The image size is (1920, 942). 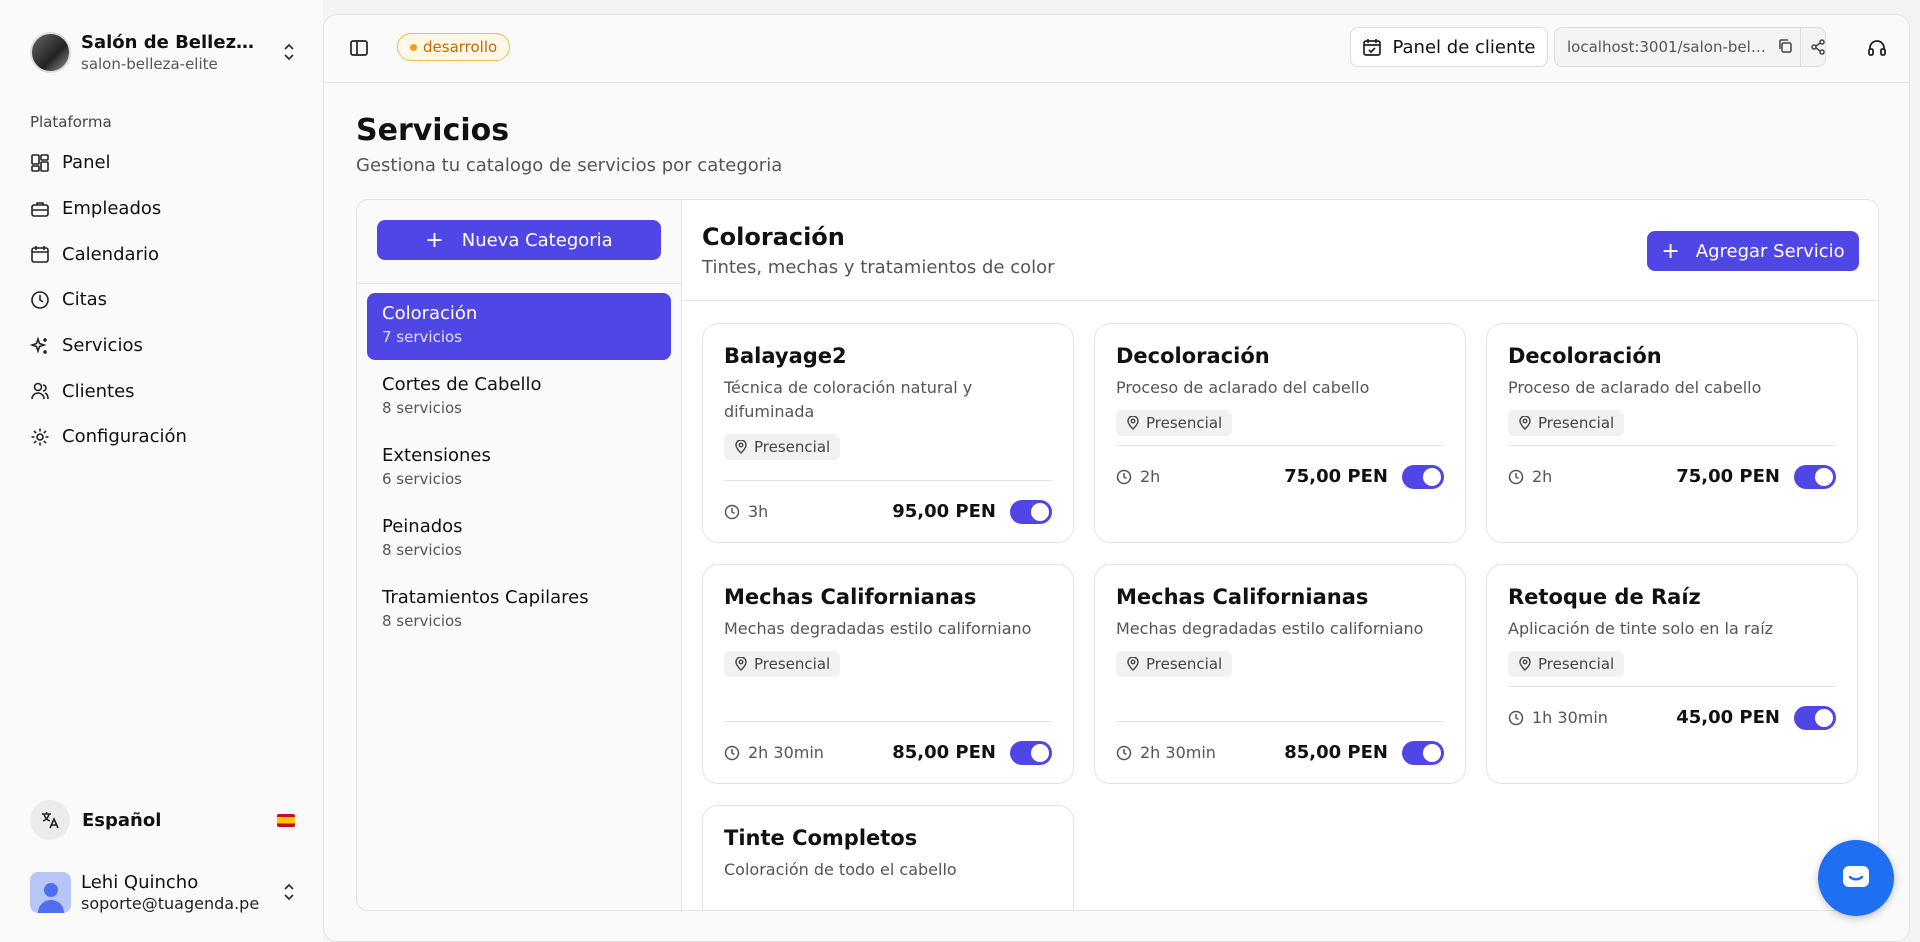 What do you see at coordinates (434, 240) in the screenshot?
I see `plus-icon: +` at bounding box center [434, 240].